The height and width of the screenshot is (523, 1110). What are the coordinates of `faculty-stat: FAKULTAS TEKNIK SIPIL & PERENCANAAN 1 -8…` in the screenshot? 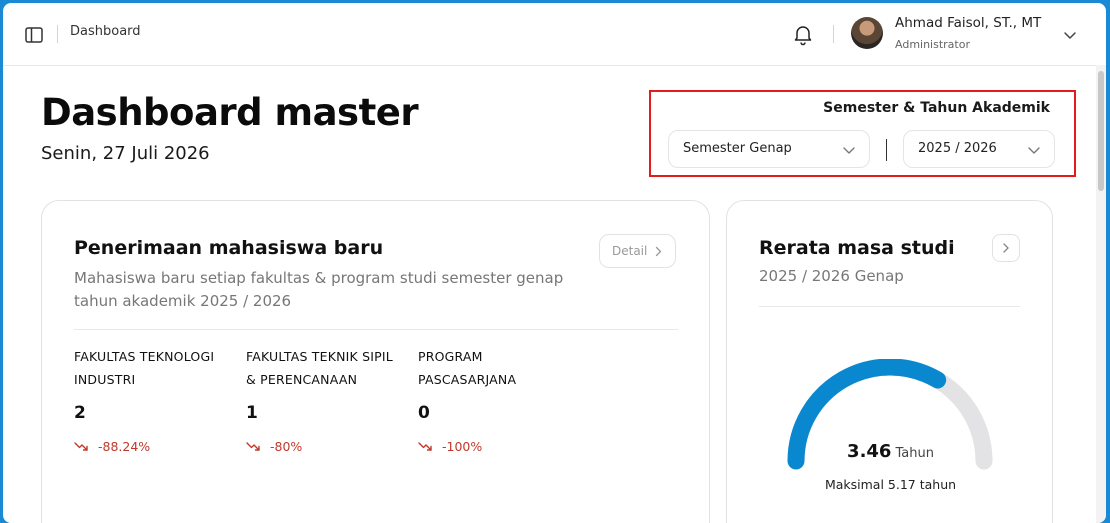 It's located at (326, 399).